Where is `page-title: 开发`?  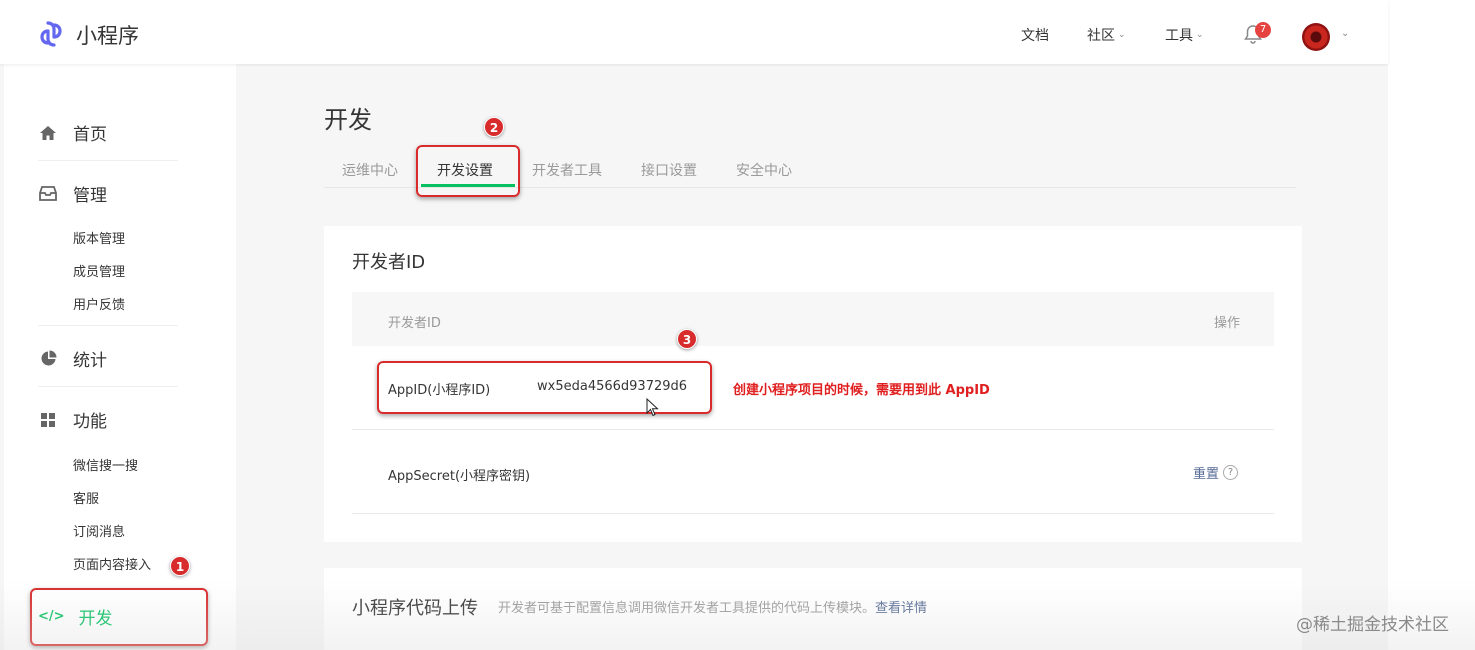 page-title: 开发 is located at coordinates (348, 120).